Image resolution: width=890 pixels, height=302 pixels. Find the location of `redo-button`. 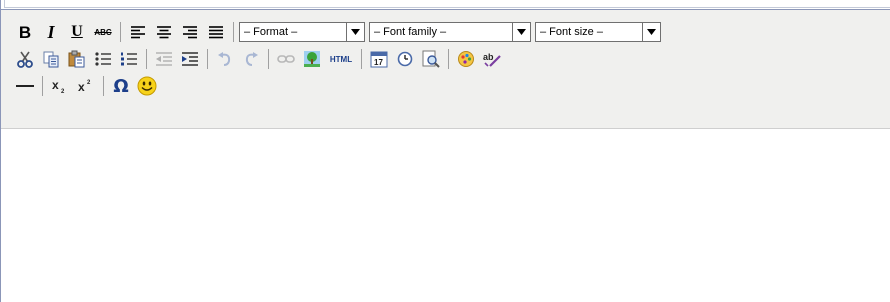

redo-button is located at coordinates (251, 59).